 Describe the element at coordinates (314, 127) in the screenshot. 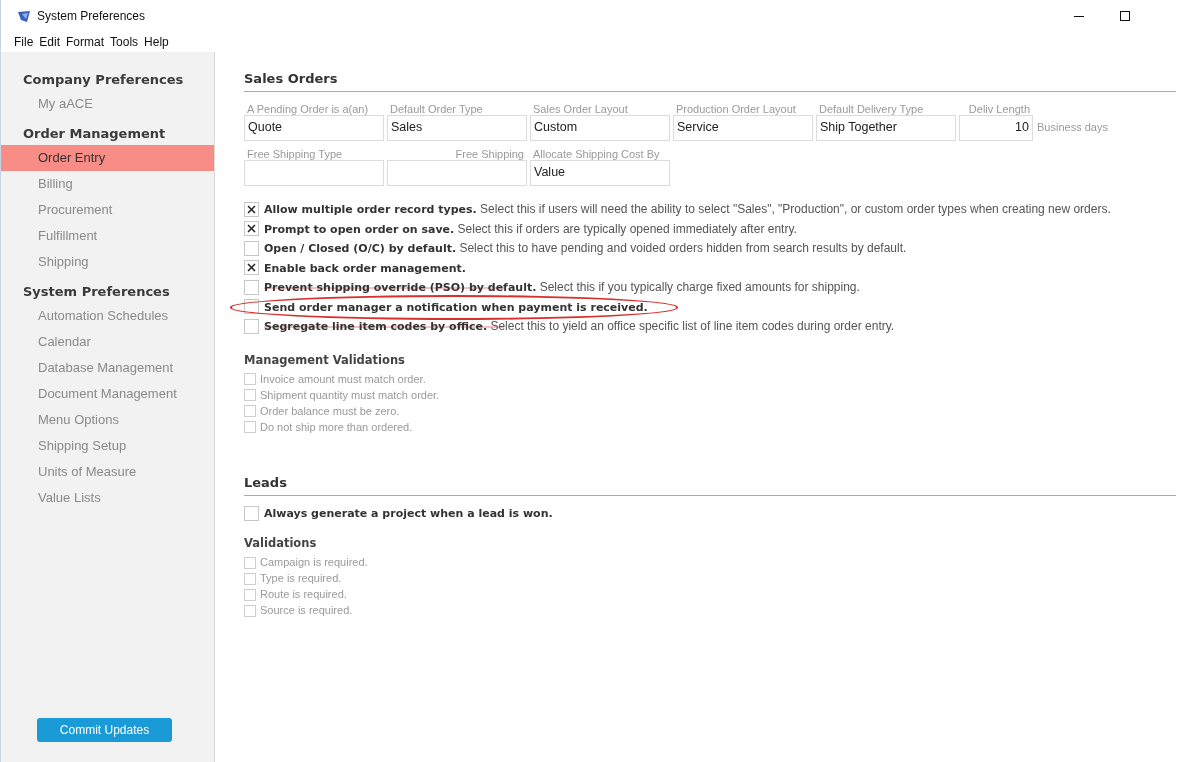

I see `input-field: Quote` at that location.